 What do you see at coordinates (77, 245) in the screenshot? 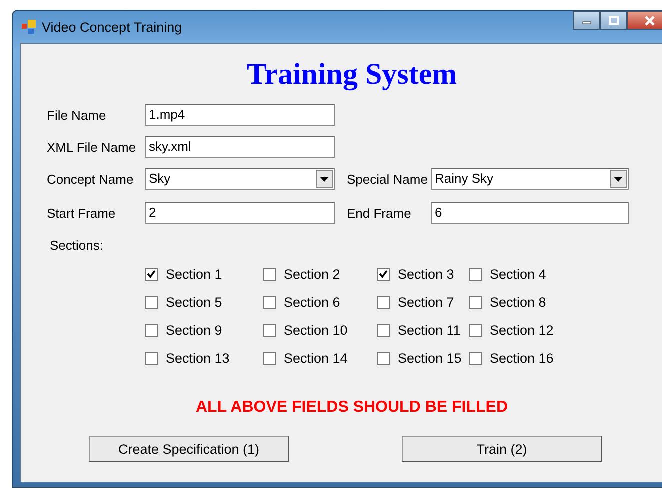
I see `sections-label: Sections:` at bounding box center [77, 245].